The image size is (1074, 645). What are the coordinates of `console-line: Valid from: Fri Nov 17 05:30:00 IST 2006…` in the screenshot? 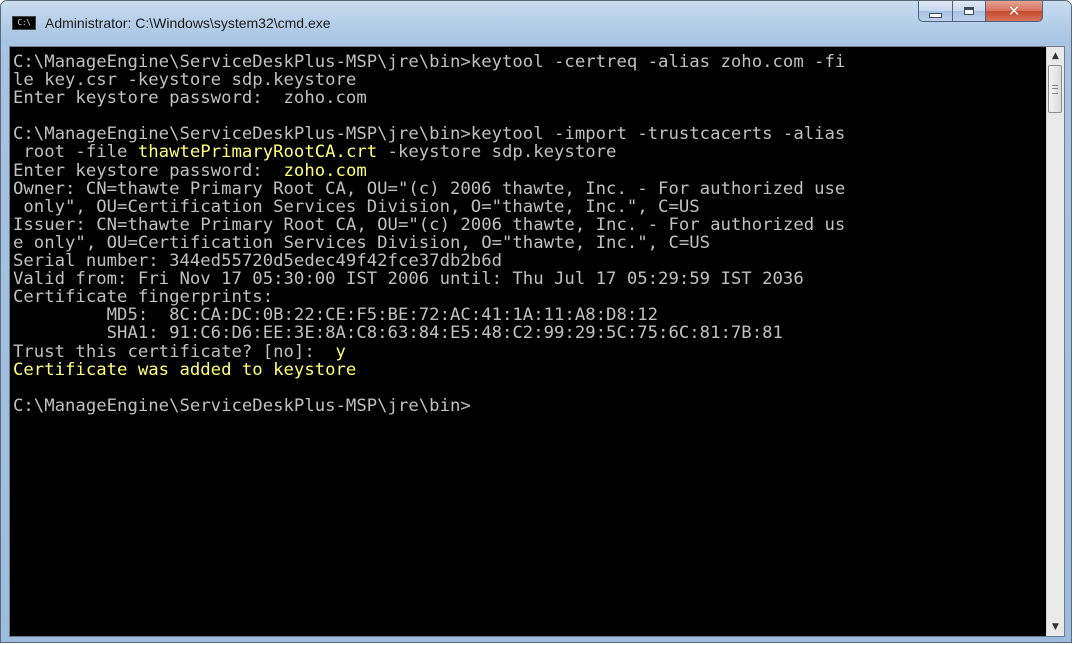 It's located at (529, 279).